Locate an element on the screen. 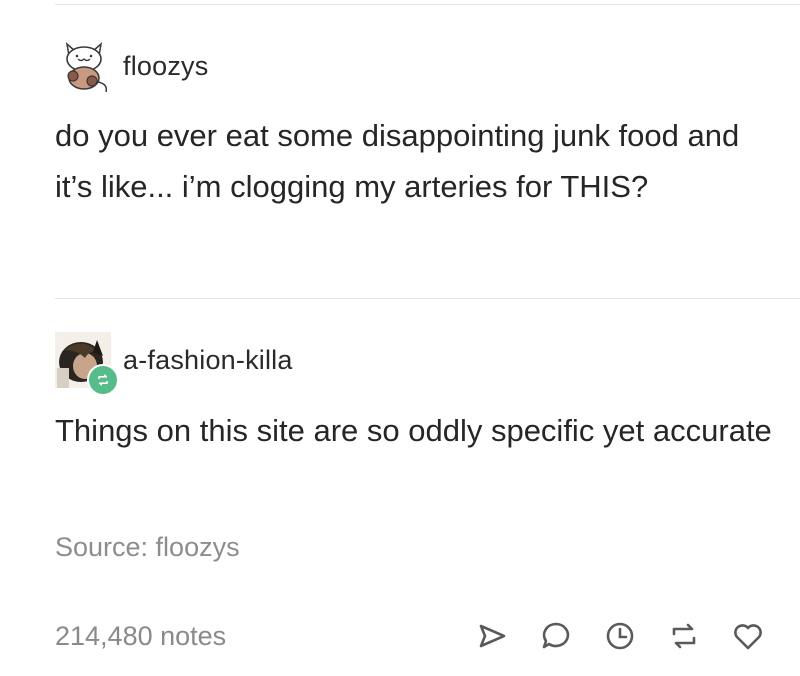 The width and height of the screenshot is (800, 676). avatar-floozys is located at coordinates (83, 66).